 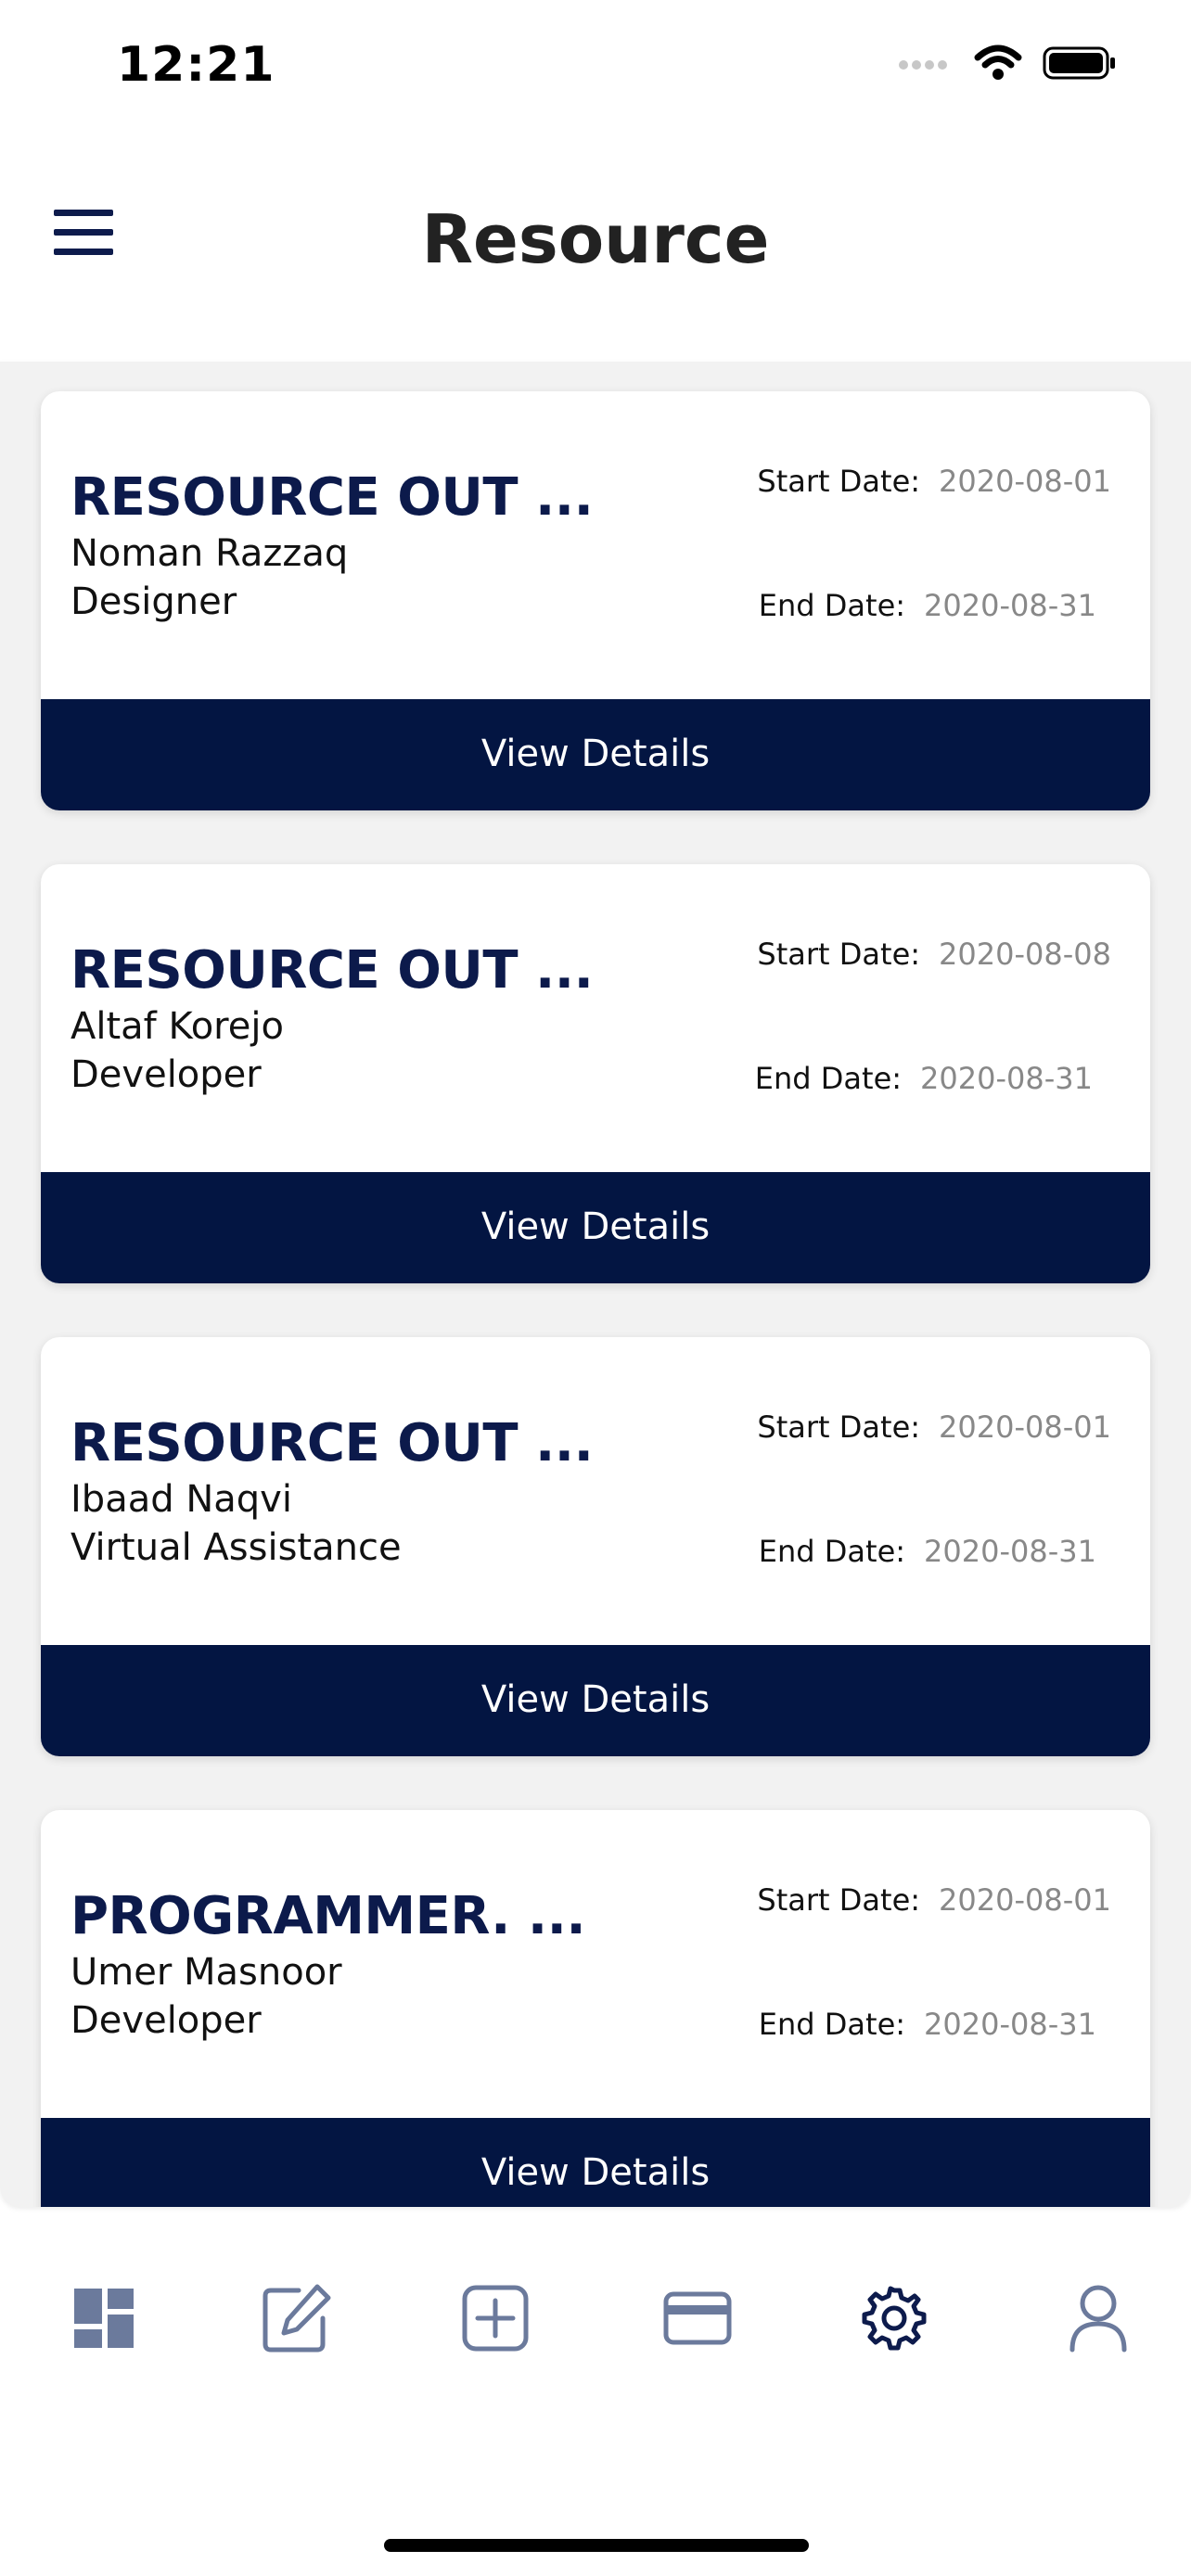 I want to click on card-person-name: Umer Masnoor, so click(x=206, y=1972).